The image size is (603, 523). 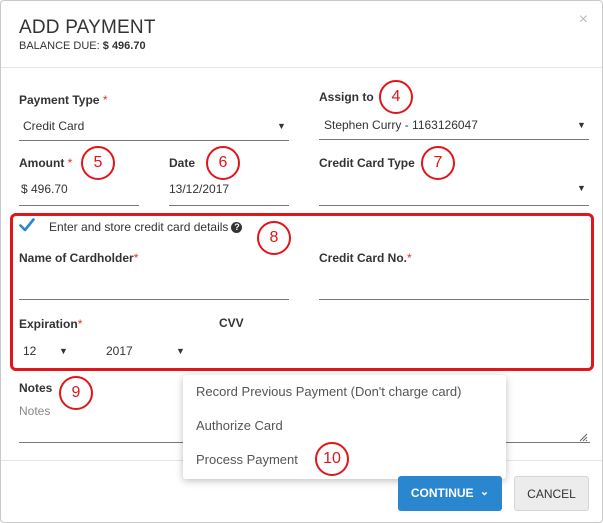 What do you see at coordinates (274, 238) in the screenshot?
I see `annotation-8: 8` at bounding box center [274, 238].